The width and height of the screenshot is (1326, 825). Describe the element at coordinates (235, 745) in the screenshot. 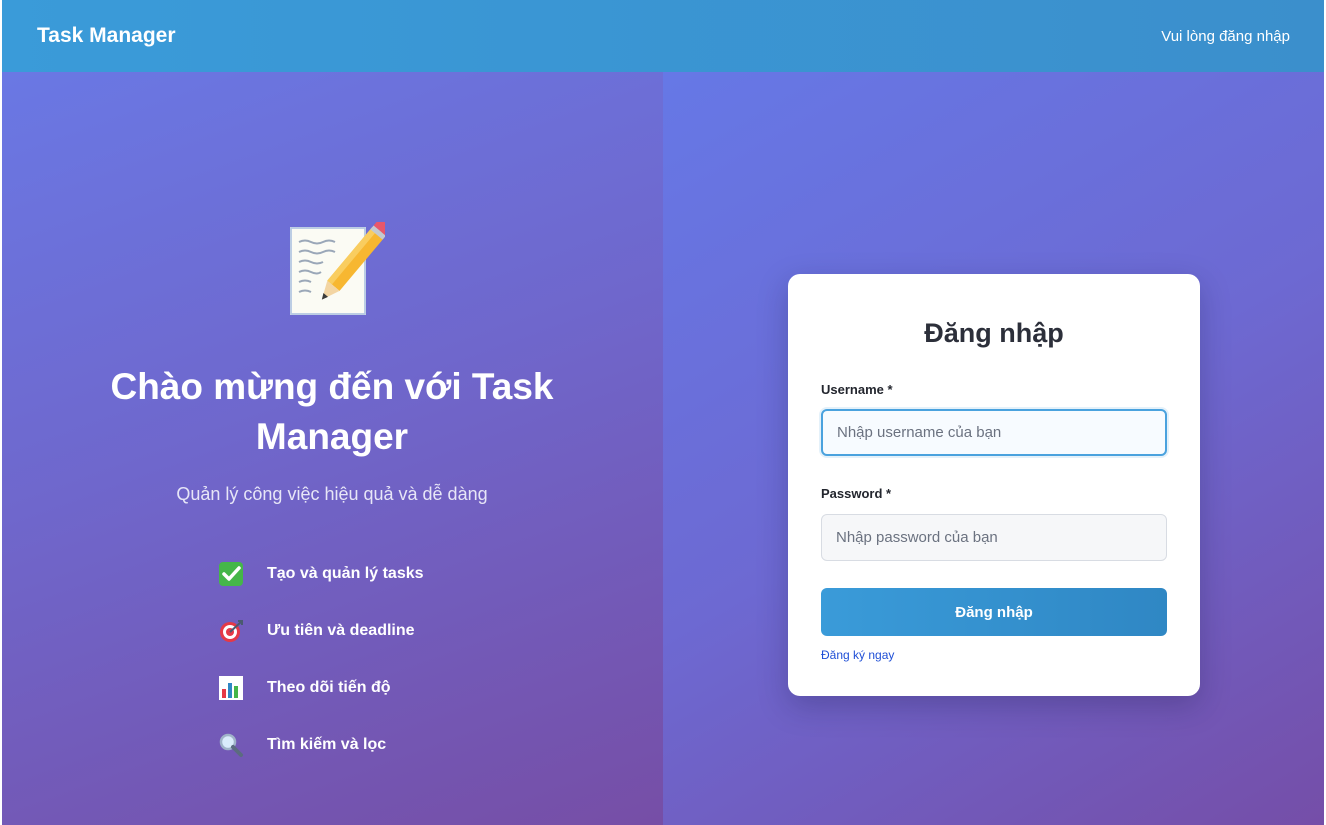

I see `search-icon` at that location.